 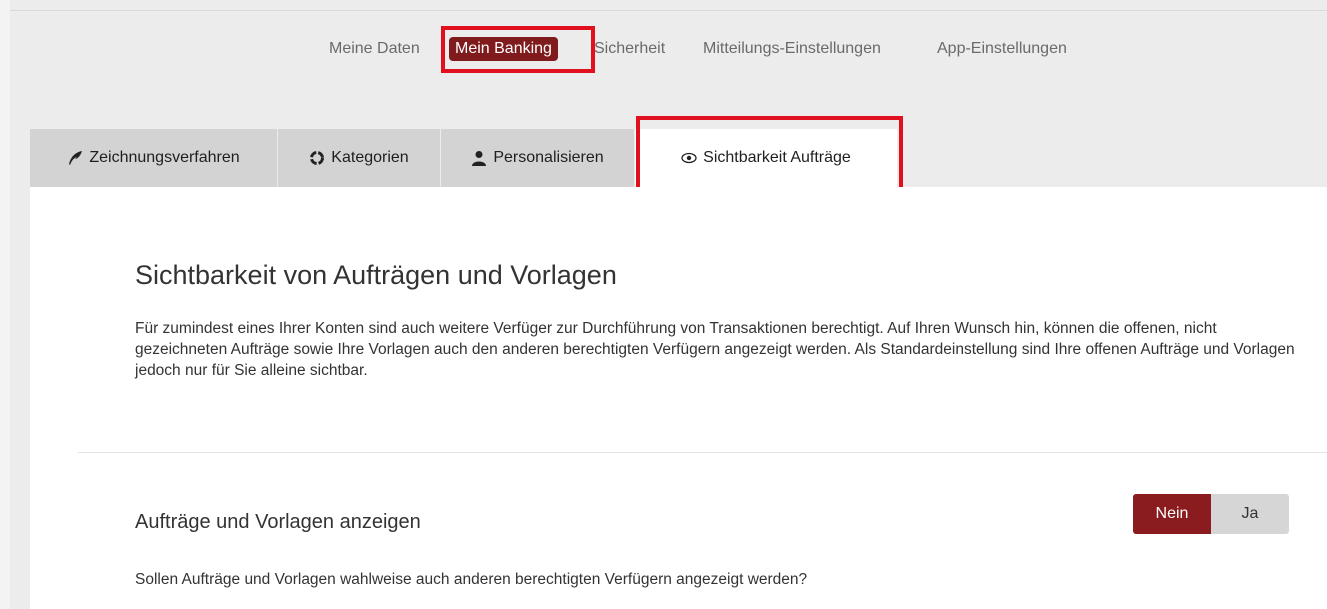 What do you see at coordinates (5, 304) in the screenshot?
I see `left-edge` at bounding box center [5, 304].